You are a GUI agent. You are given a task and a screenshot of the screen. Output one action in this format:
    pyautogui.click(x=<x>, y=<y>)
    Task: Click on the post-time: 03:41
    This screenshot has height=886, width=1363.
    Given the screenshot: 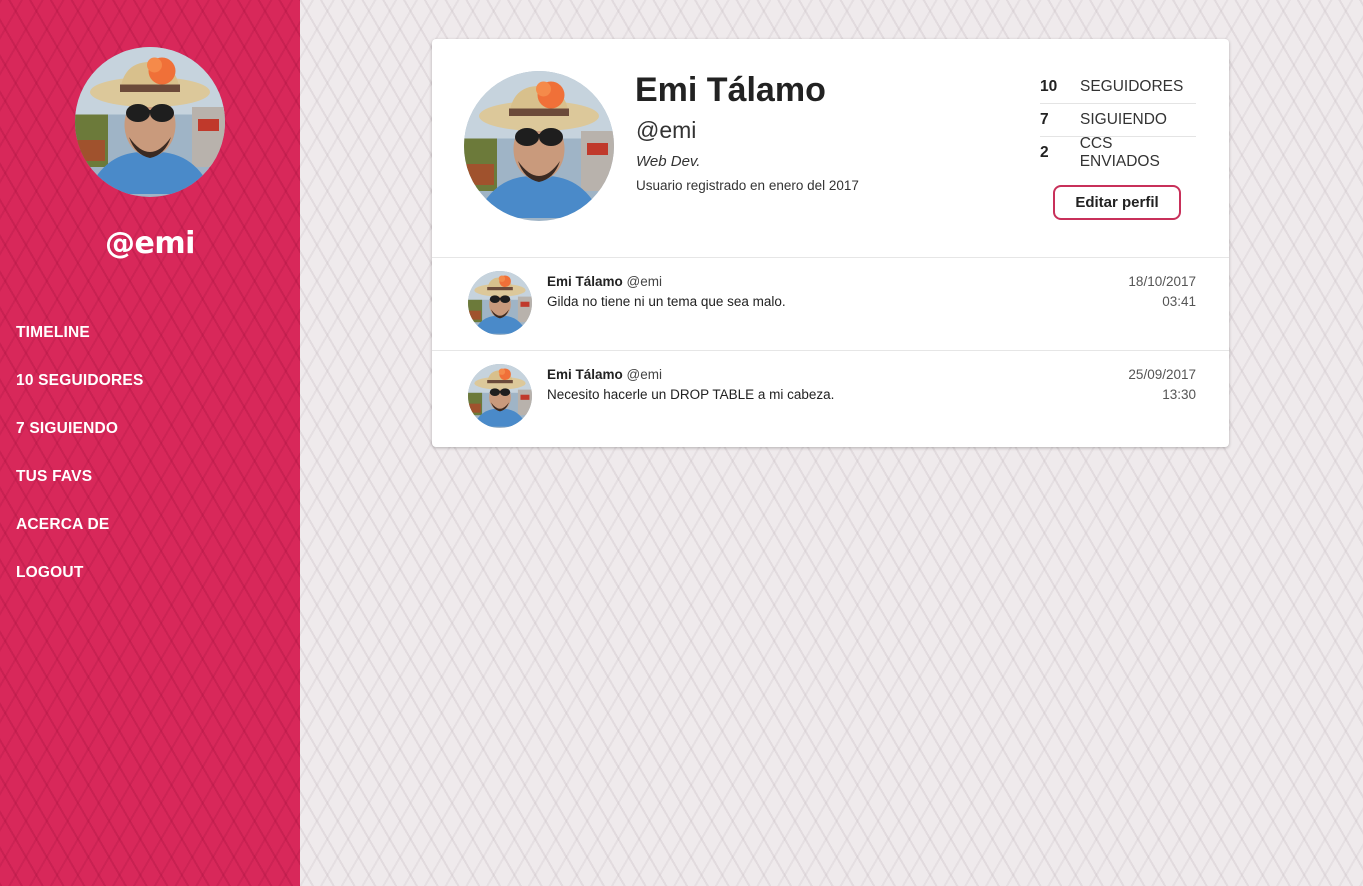 What is the action you would take?
    pyautogui.click(x=1179, y=301)
    